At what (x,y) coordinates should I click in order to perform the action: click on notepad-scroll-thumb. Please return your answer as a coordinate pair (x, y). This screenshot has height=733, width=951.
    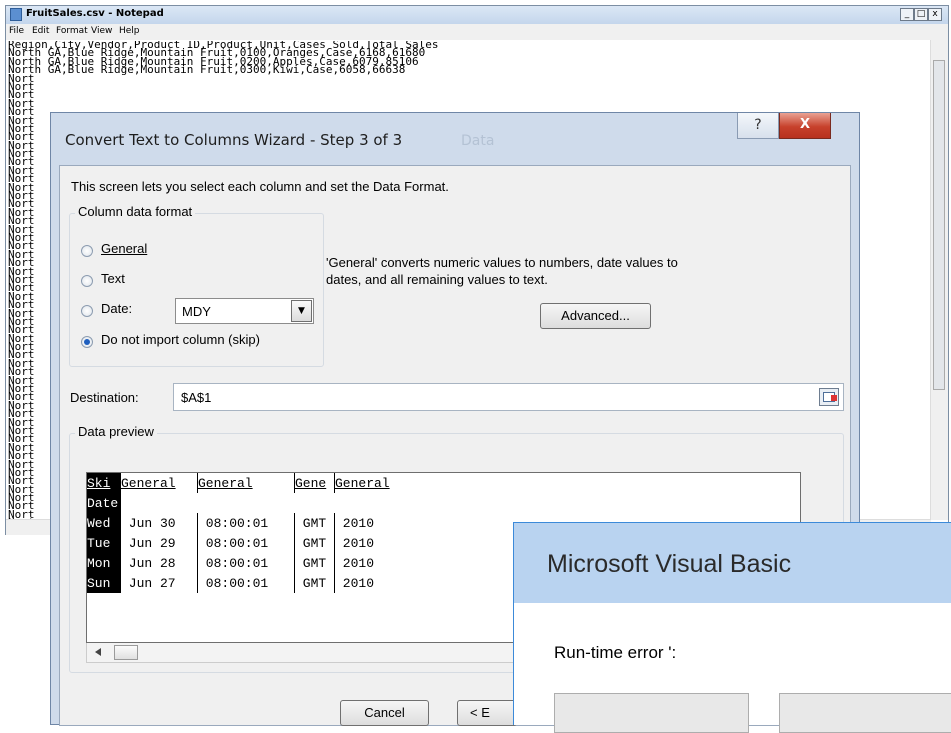
    Looking at the image, I should click on (939, 225).